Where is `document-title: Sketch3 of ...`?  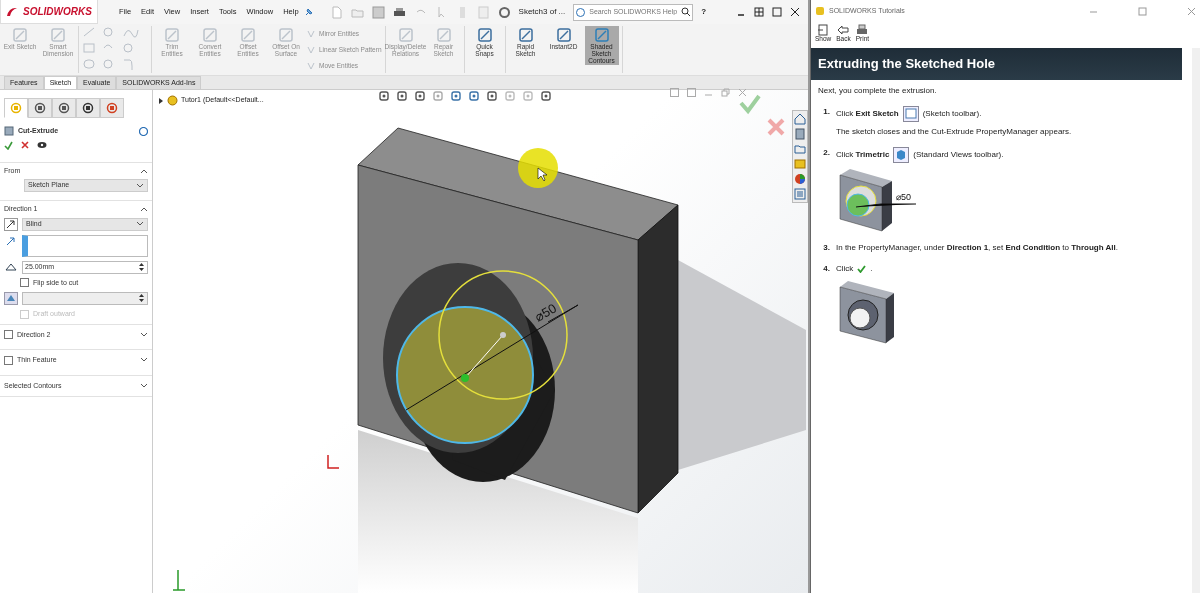
document-title: Sketch3 of ... is located at coordinates (542, 12).